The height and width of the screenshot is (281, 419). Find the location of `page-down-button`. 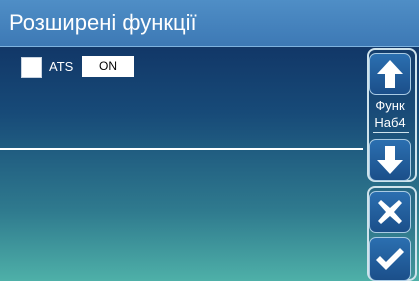

page-down-button is located at coordinates (390, 160).